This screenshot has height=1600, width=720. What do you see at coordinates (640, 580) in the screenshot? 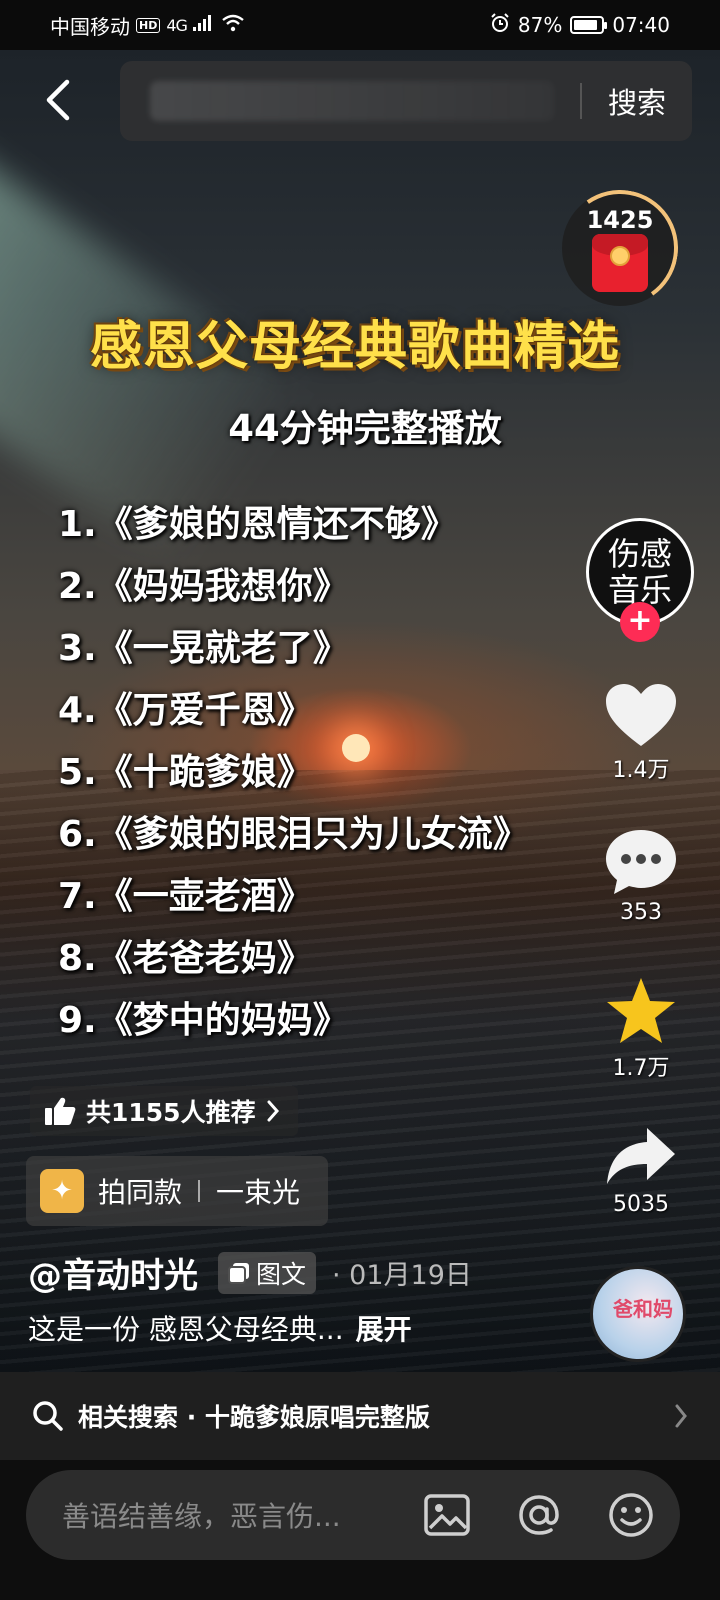
I see `creator-avatar-wrap: 伤感音乐 +` at bounding box center [640, 580].